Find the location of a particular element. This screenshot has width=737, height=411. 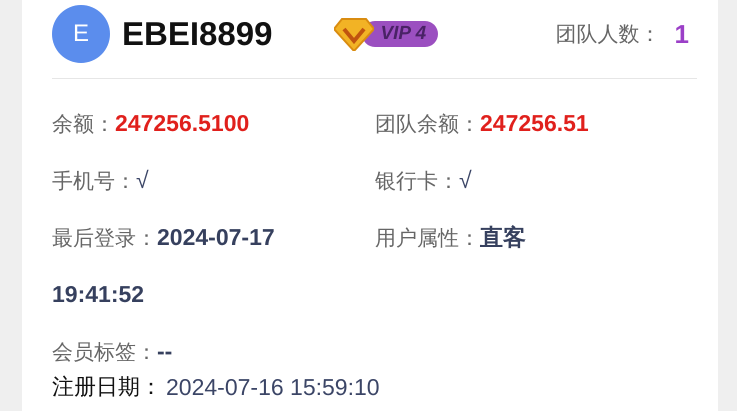

info-field: 用户属性：直客 is located at coordinates (450, 238).